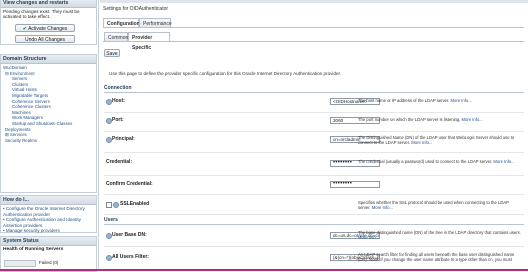  Describe the element at coordinates (45, 39) in the screenshot. I see `undo-all-changes-button: Undo All Changes` at that location.